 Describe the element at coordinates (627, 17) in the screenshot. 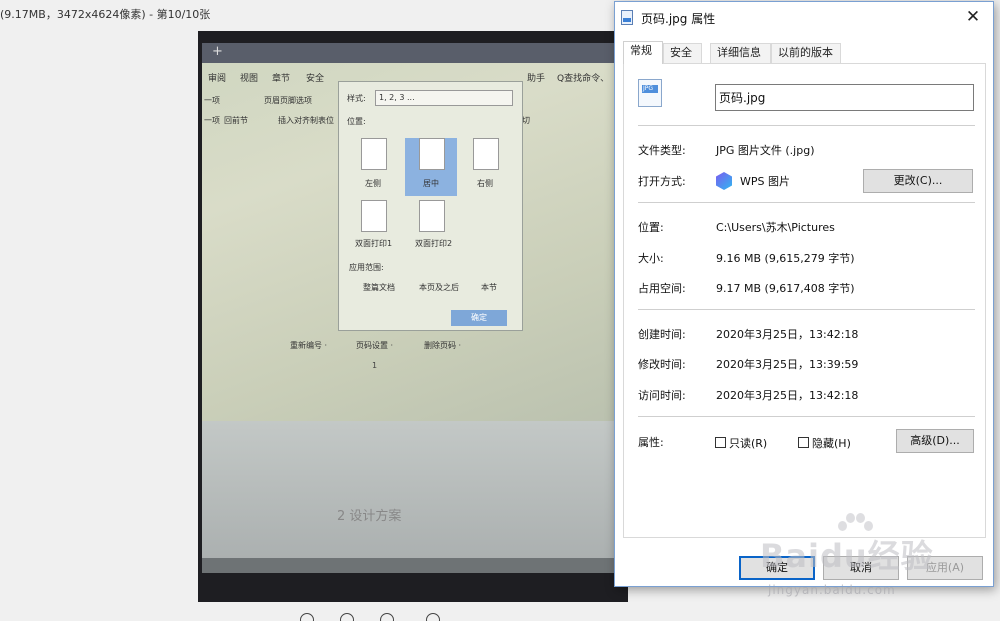

I see `image-file-icon` at that location.